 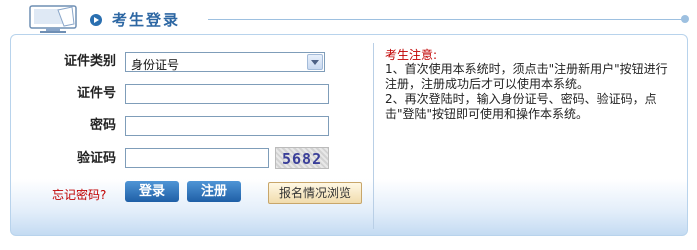 I want to click on captcha-input, so click(x=197, y=158).